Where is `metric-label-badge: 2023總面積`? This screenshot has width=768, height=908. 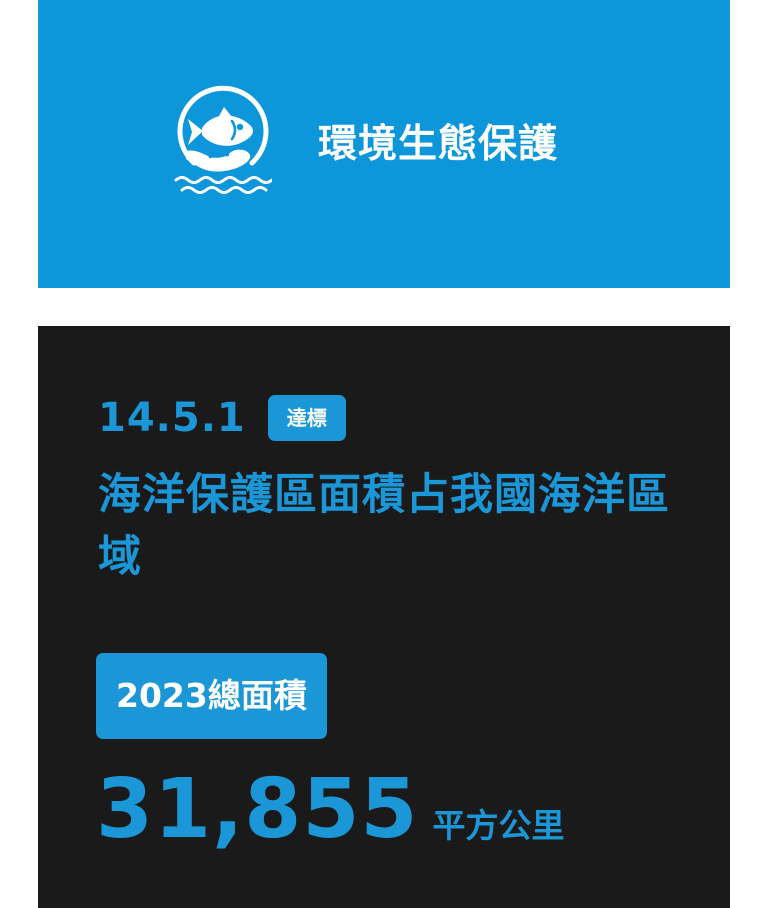 metric-label-badge: 2023總面積 is located at coordinates (211, 696).